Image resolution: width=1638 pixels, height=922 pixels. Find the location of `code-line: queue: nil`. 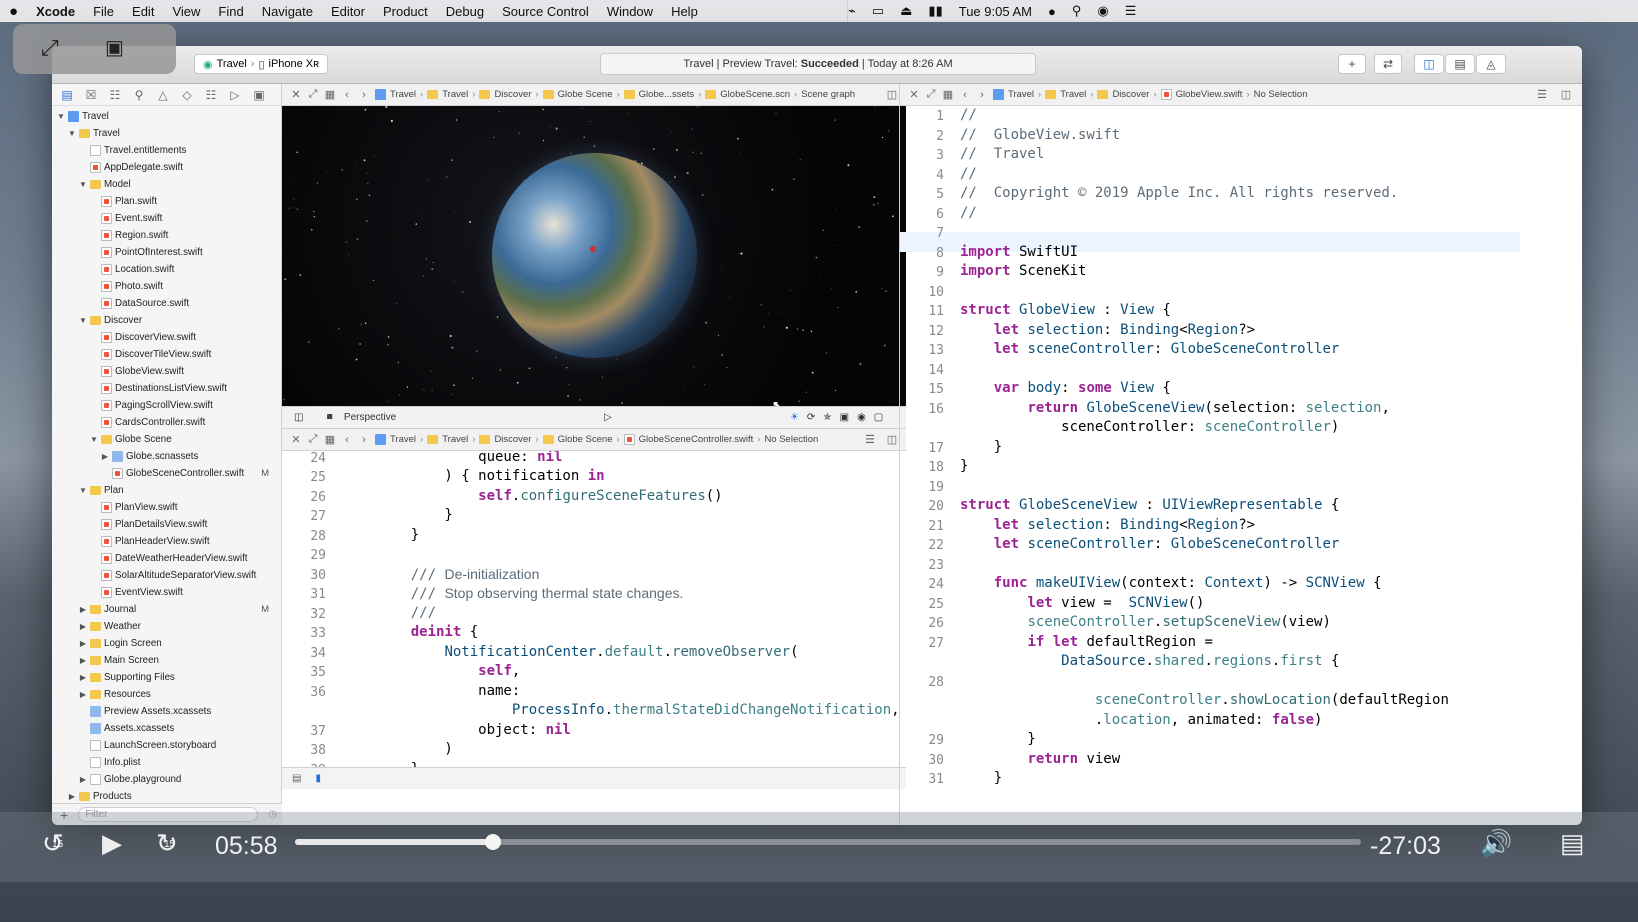

code-line: queue: nil is located at coordinates (469, 458).